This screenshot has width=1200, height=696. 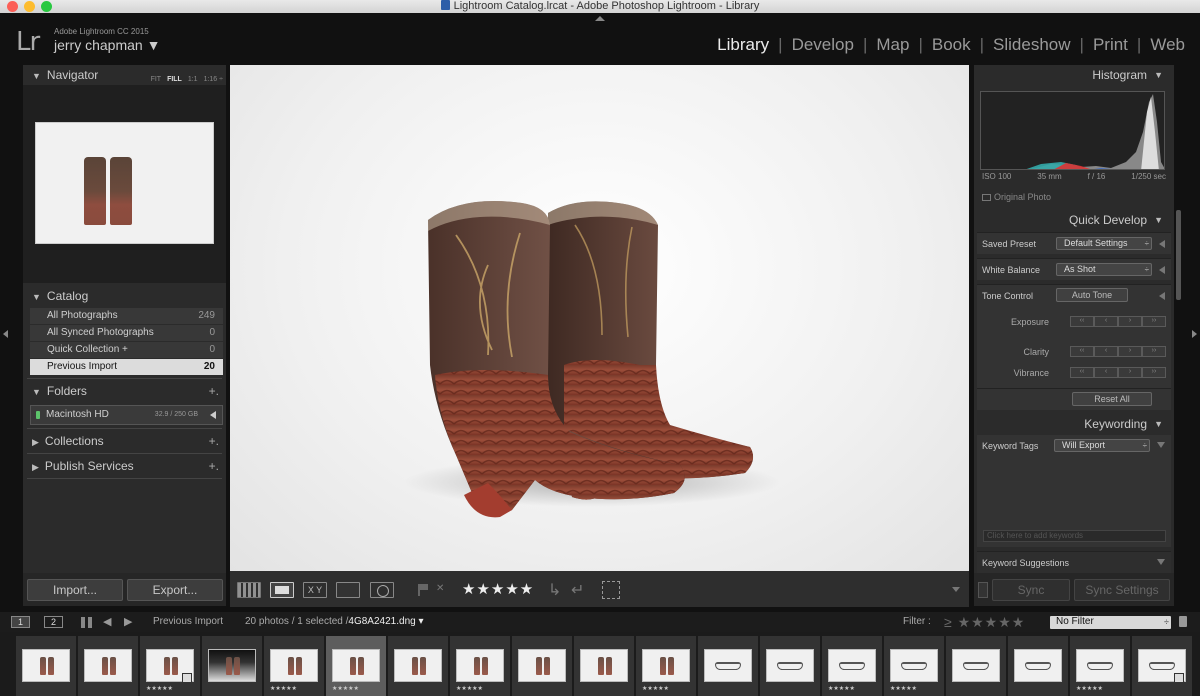 What do you see at coordinates (124, 183) in the screenshot?
I see `navigator-preview` at bounding box center [124, 183].